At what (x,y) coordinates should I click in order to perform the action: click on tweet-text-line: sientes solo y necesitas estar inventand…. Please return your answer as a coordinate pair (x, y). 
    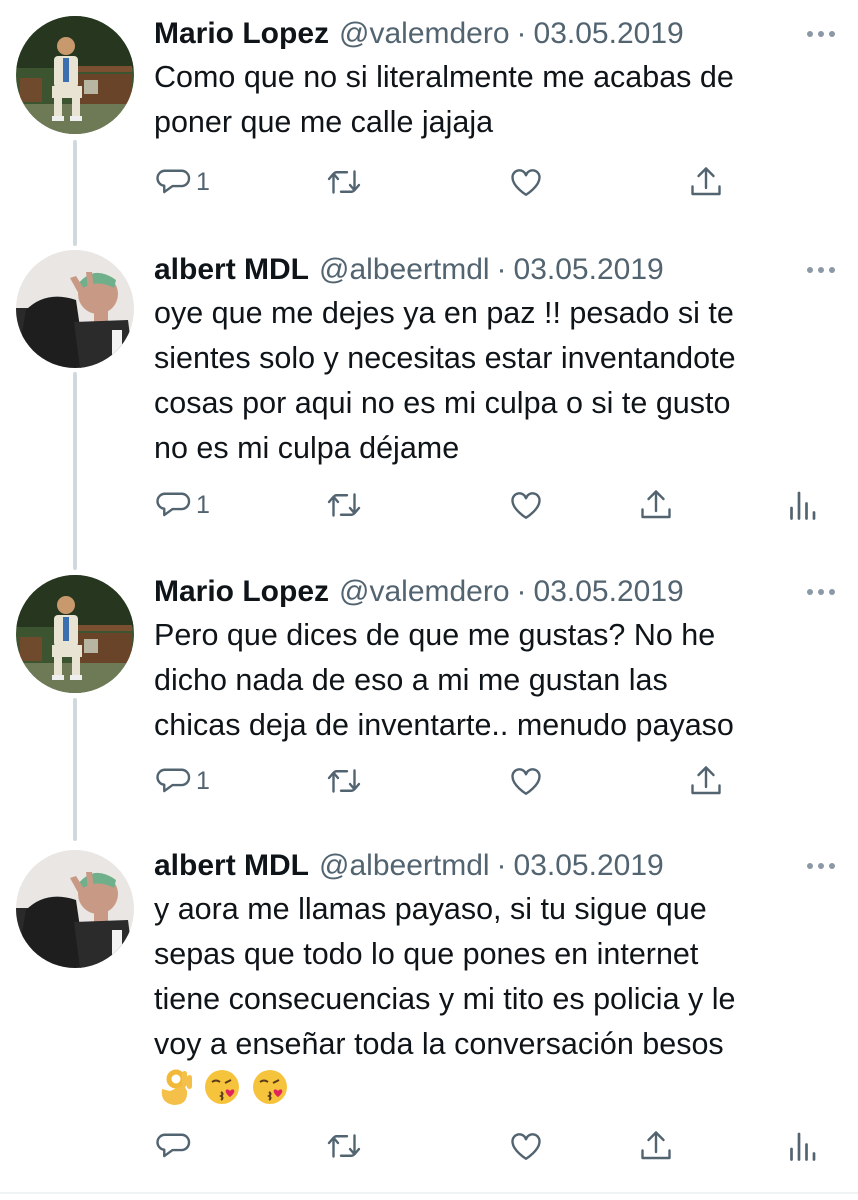
    Looking at the image, I should click on (445, 358).